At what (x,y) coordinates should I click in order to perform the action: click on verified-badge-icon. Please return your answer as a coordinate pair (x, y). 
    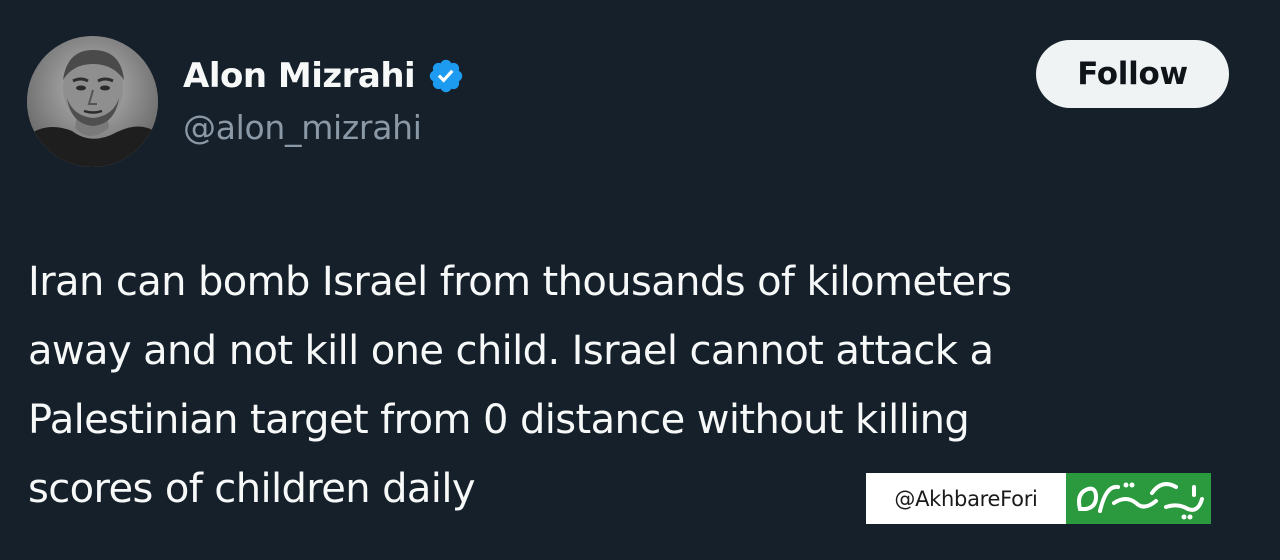
    Looking at the image, I should click on (446, 76).